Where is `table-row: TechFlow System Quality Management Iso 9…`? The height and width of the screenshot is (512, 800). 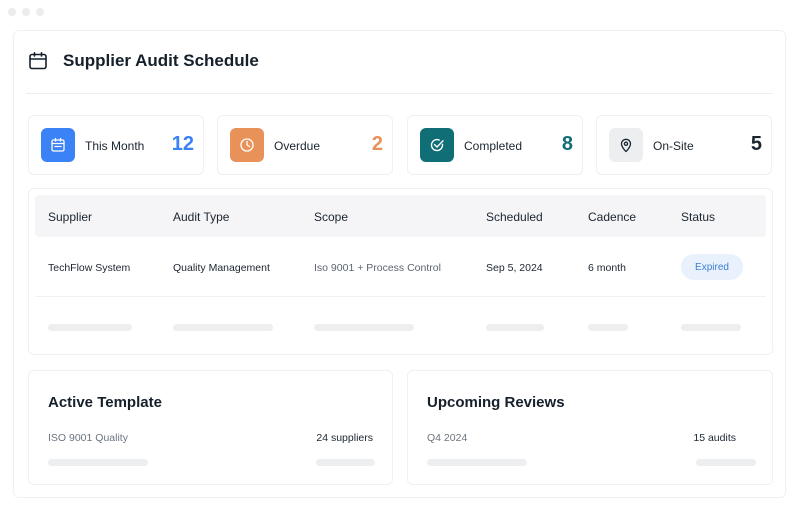
table-row: TechFlow System Quality Management Iso 9… is located at coordinates (400, 267).